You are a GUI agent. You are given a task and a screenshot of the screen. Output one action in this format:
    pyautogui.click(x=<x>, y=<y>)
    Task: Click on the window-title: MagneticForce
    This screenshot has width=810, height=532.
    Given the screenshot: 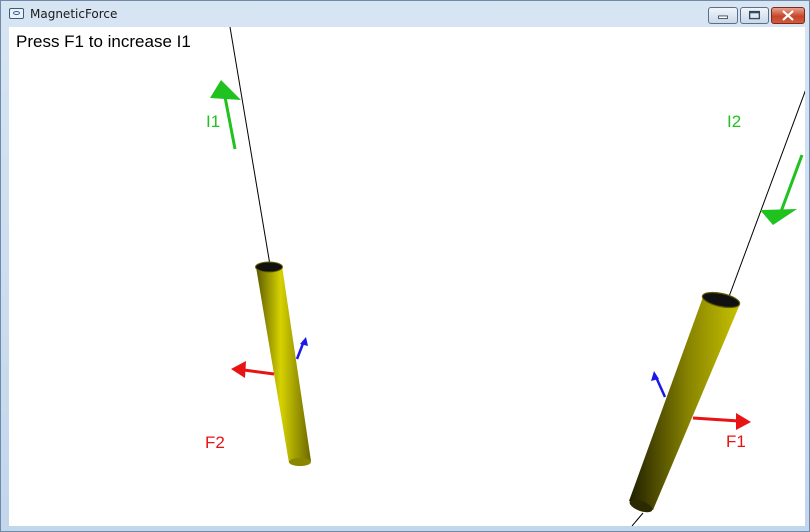 What is the action you would take?
    pyautogui.click(x=74, y=14)
    